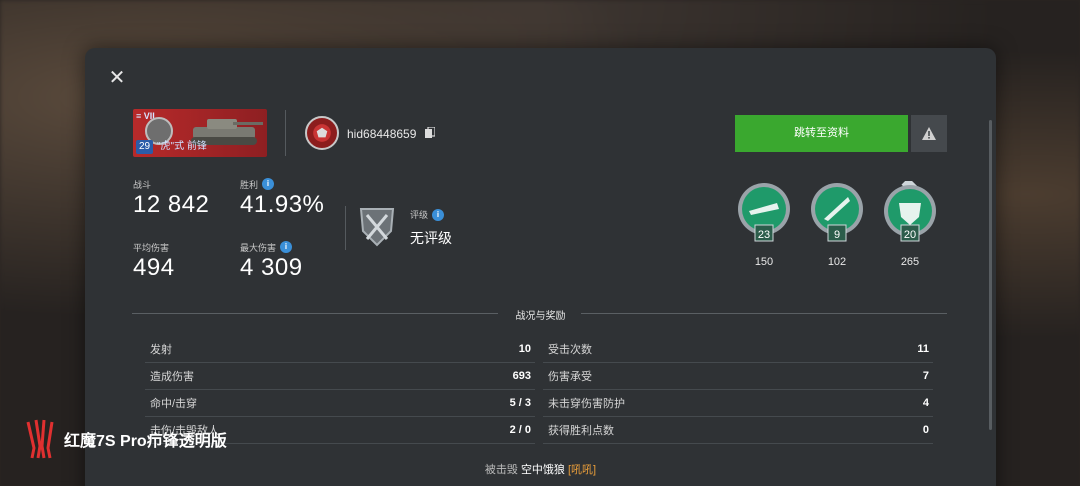 Image resolution: width=1080 pixels, height=486 pixels. What do you see at coordinates (322, 133) in the screenshot?
I see `player-emblem-icon` at bounding box center [322, 133].